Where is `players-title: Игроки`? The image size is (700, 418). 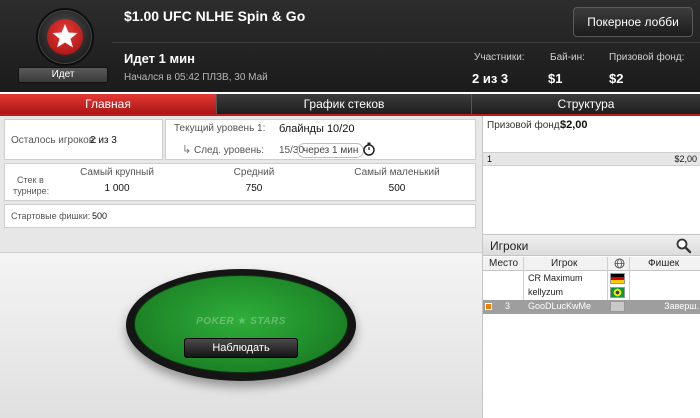
players-title: Игроки is located at coordinates (509, 246).